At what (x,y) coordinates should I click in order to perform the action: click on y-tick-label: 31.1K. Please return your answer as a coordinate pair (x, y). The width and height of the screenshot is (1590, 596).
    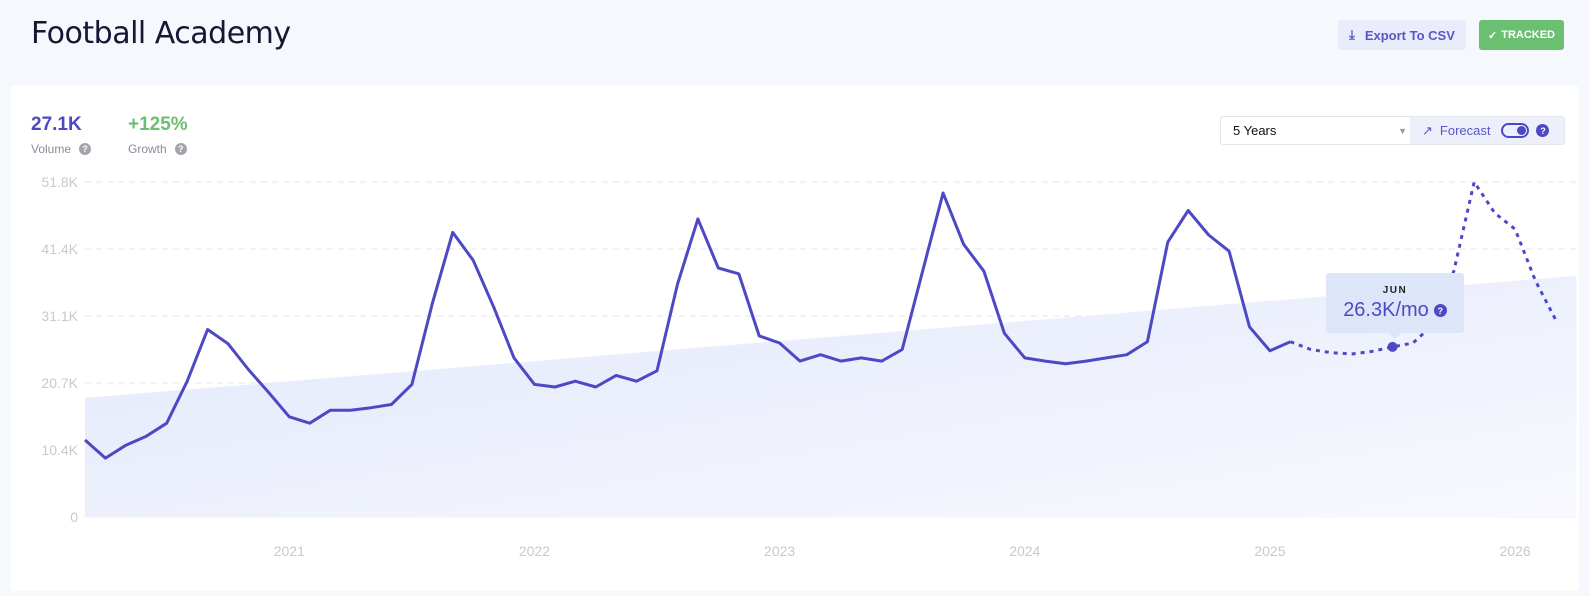
    Looking at the image, I should click on (59, 316).